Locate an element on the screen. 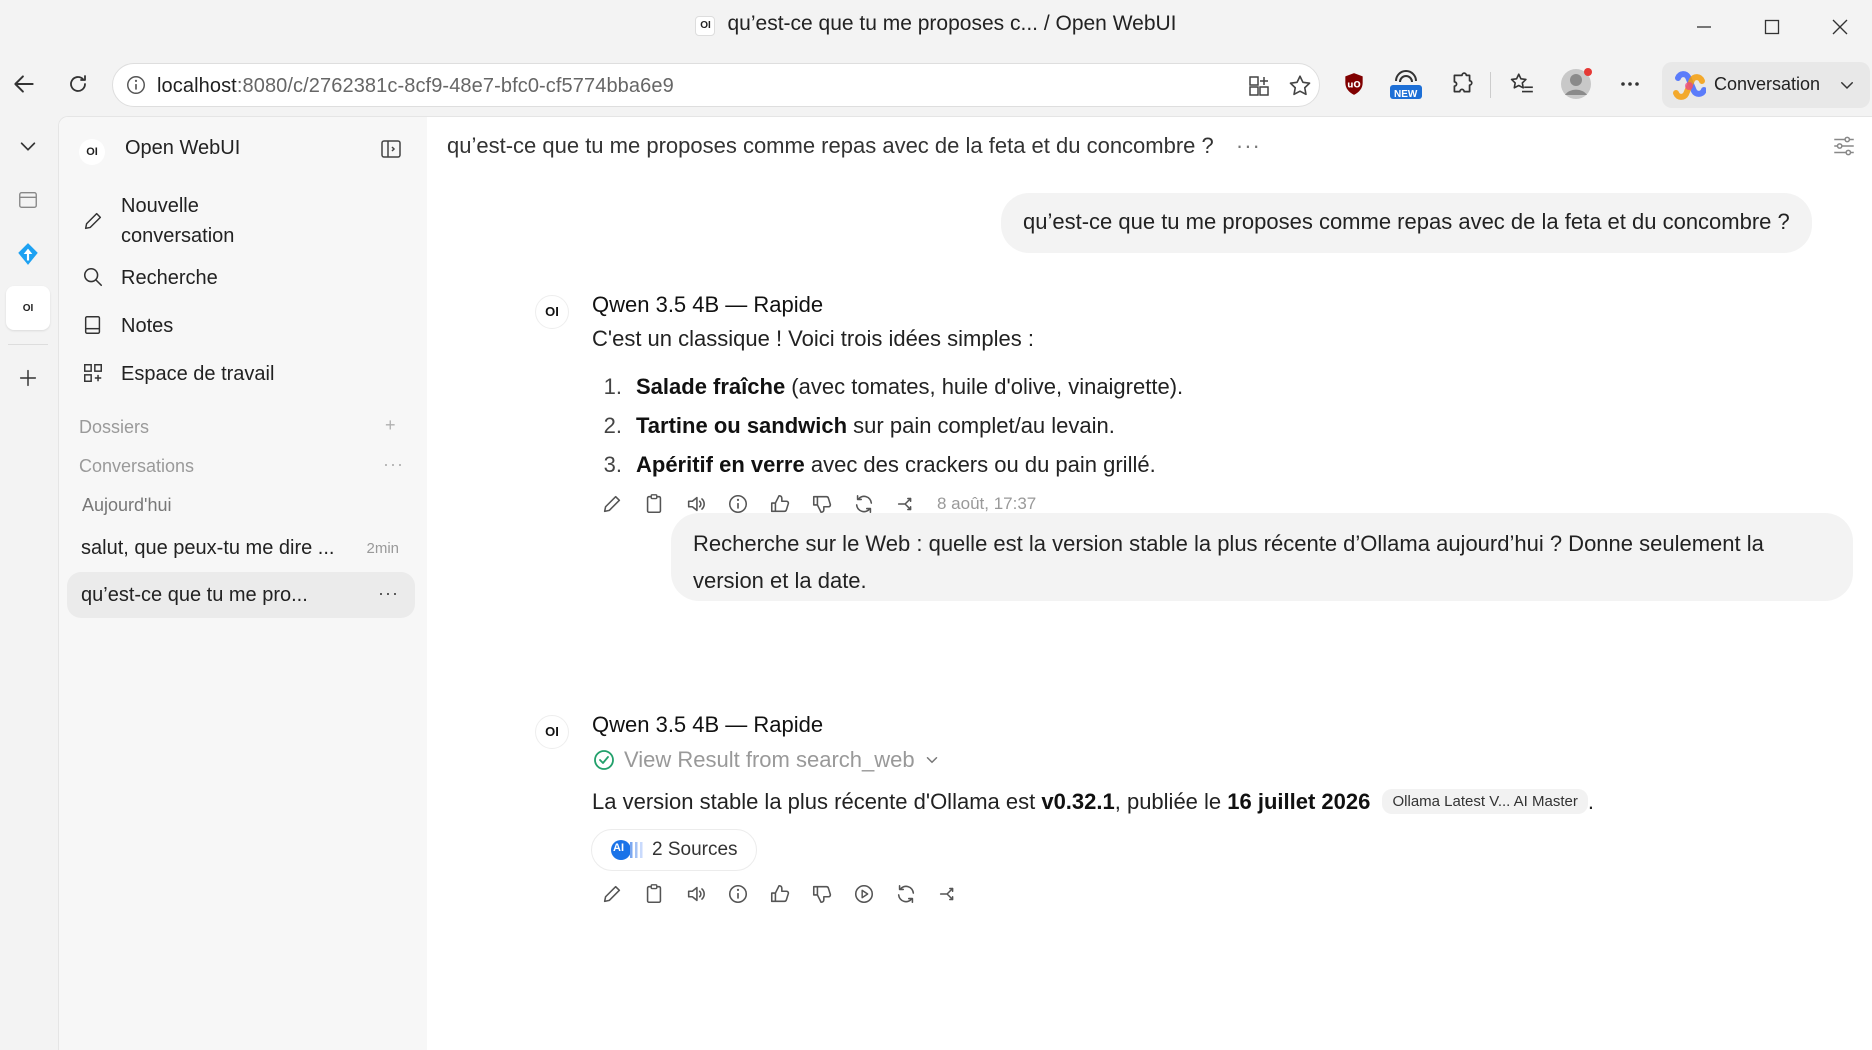 The height and width of the screenshot is (1050, 1872). thumbs-down-button is located at coordinates (822, 894).